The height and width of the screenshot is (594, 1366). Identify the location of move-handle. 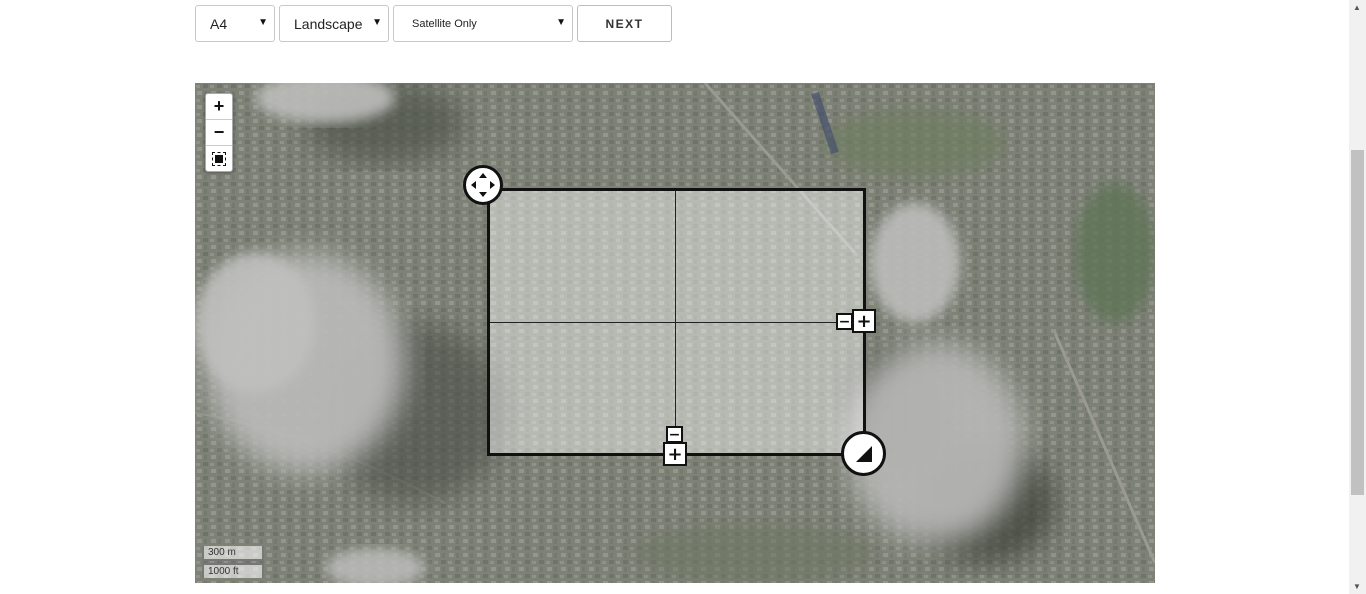
(483, 185).